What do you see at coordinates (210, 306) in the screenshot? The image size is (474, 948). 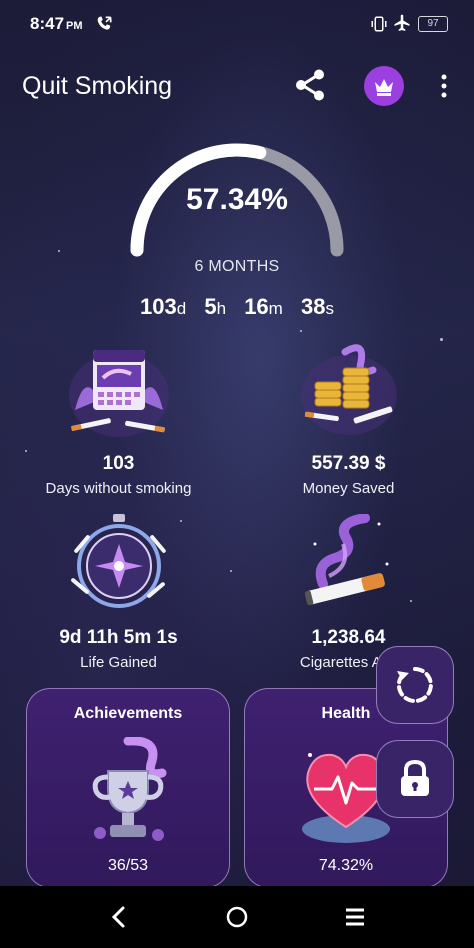 I see `timer-hours: 5` at bounding box center [210, 306].